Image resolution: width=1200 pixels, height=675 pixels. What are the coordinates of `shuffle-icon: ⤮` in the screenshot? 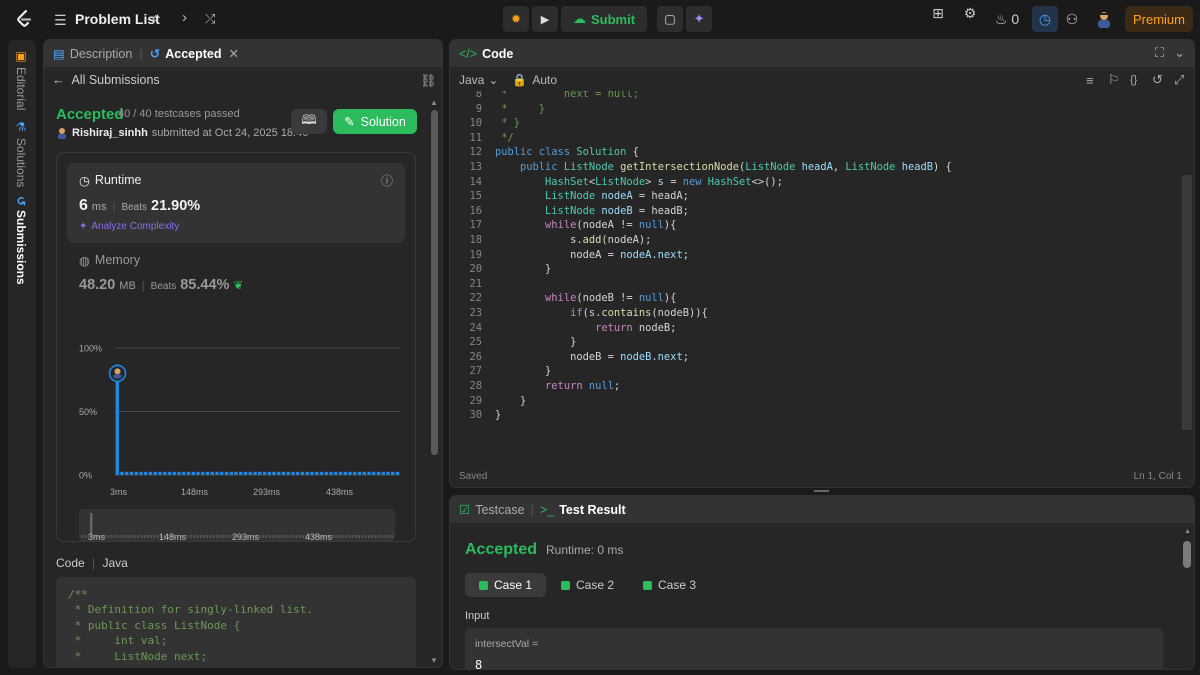 It's located at (210, 19).